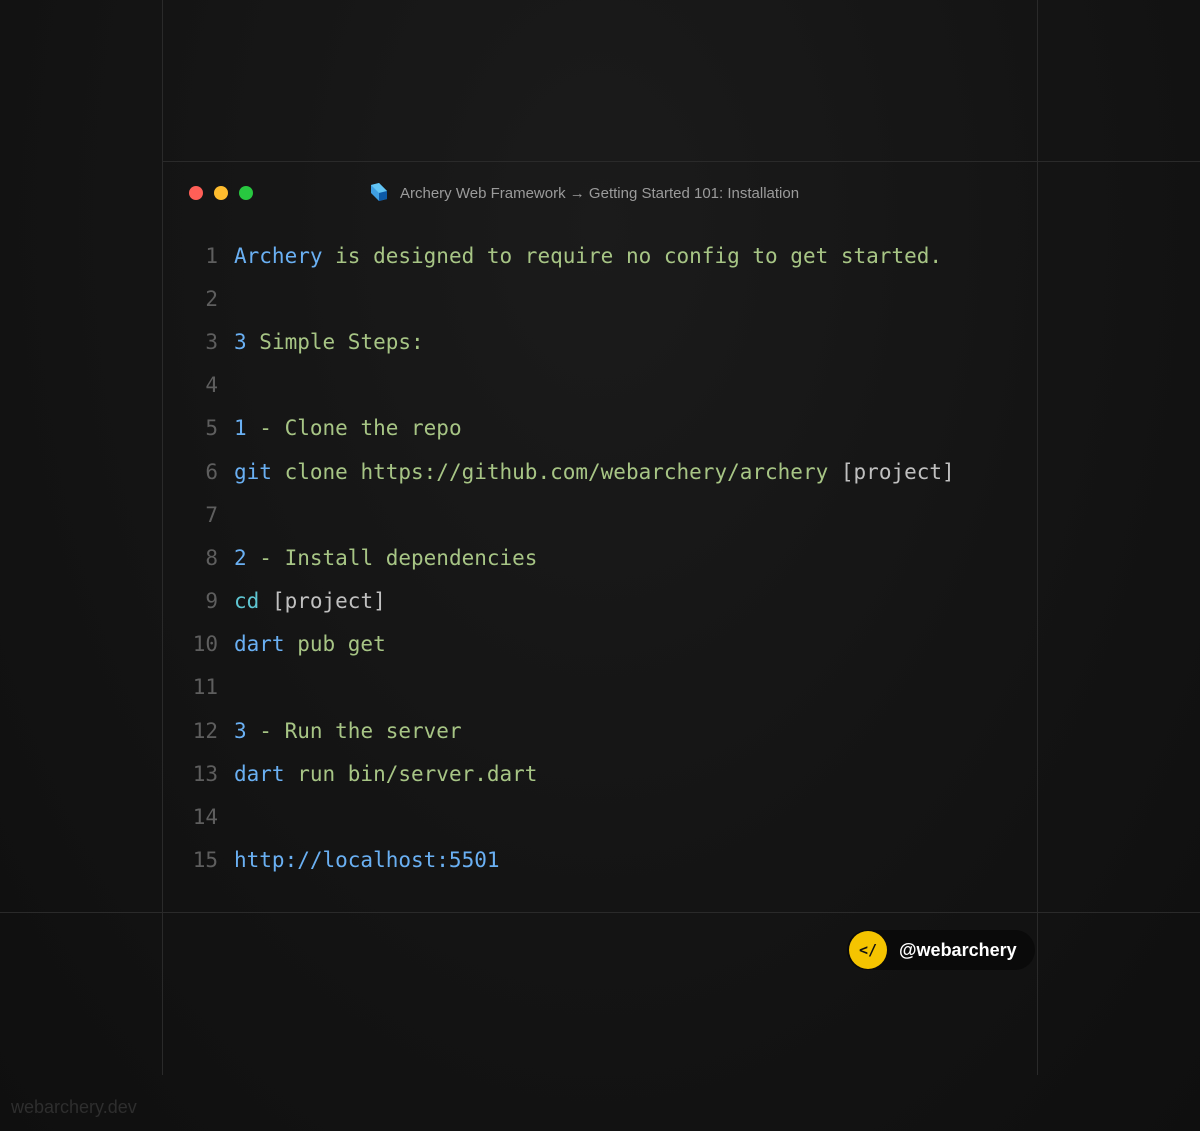 The image size is (1200, 1131). I want to click on site-watermark: webarchery.dev, so click(74, 1107).